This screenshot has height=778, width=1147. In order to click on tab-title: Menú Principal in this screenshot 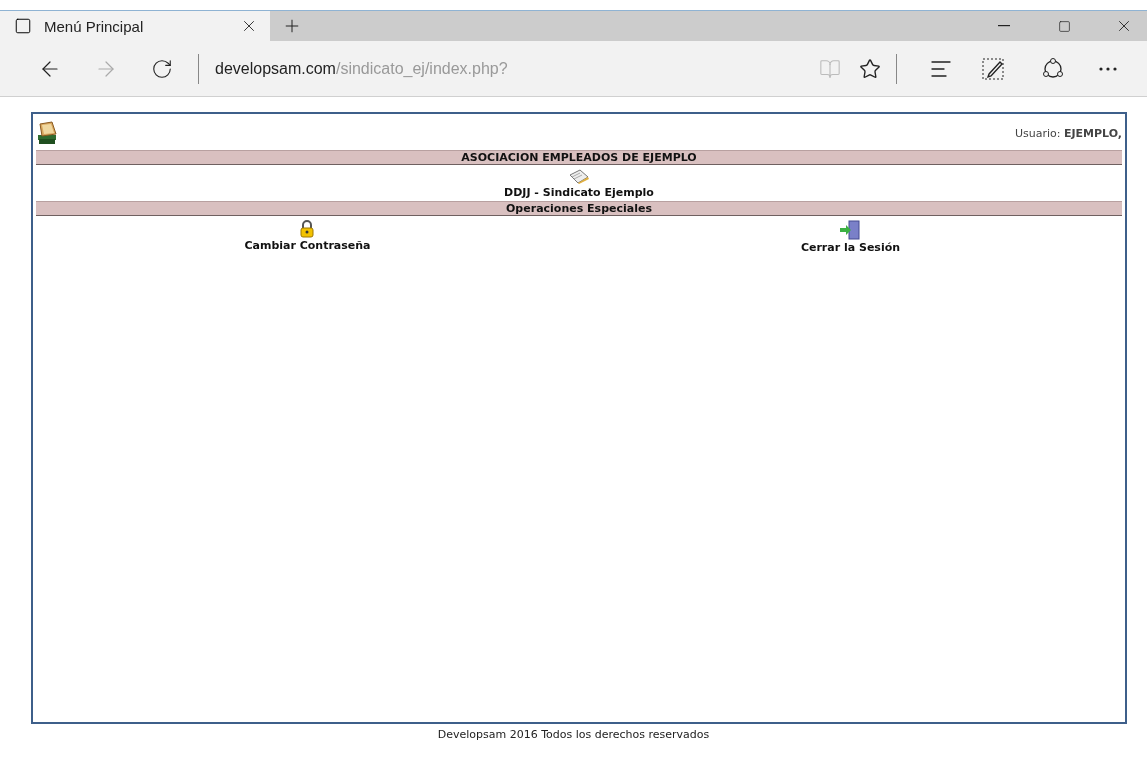, I will do `click(94, 26)`.